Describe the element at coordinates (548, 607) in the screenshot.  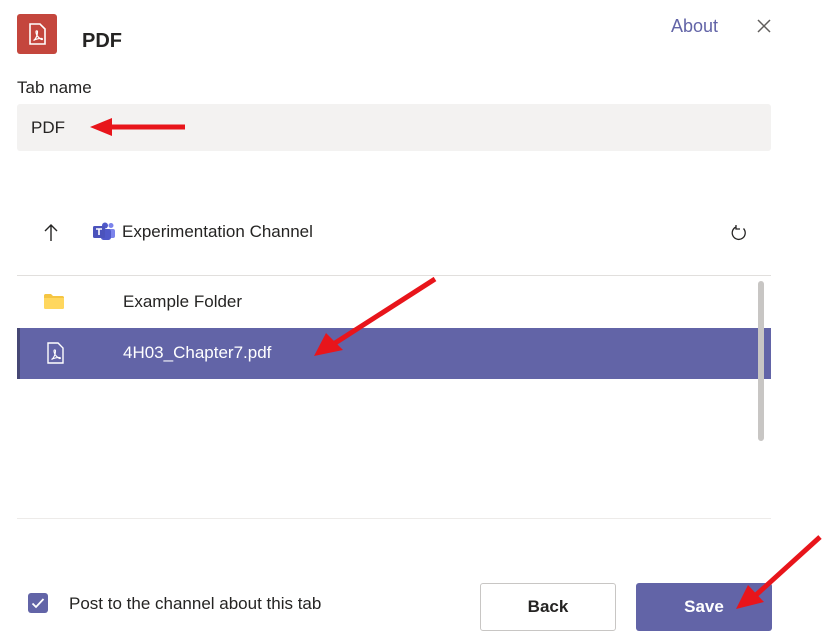
I see `back-button: Back` at that location.